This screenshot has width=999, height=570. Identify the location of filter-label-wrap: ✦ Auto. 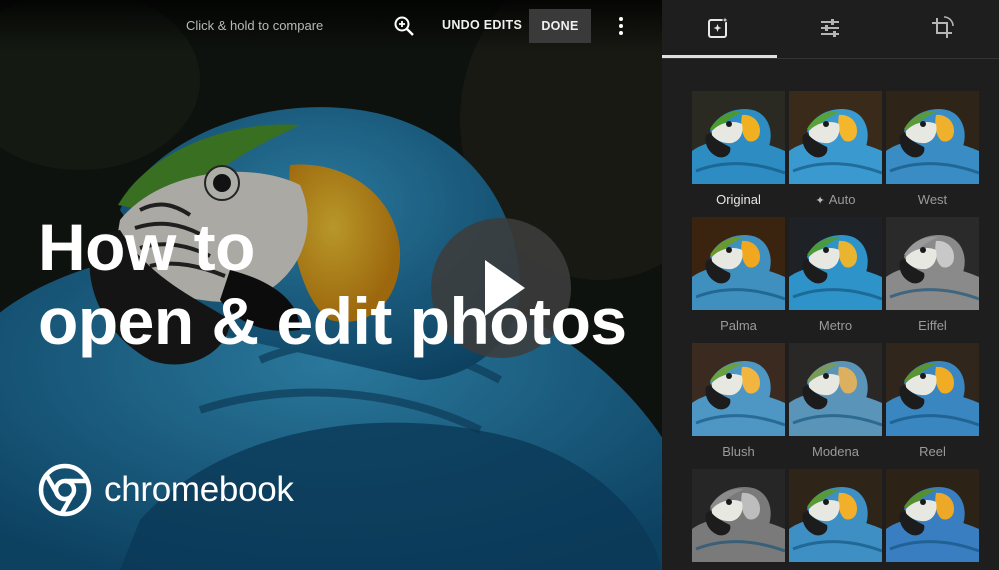
(835, 199).